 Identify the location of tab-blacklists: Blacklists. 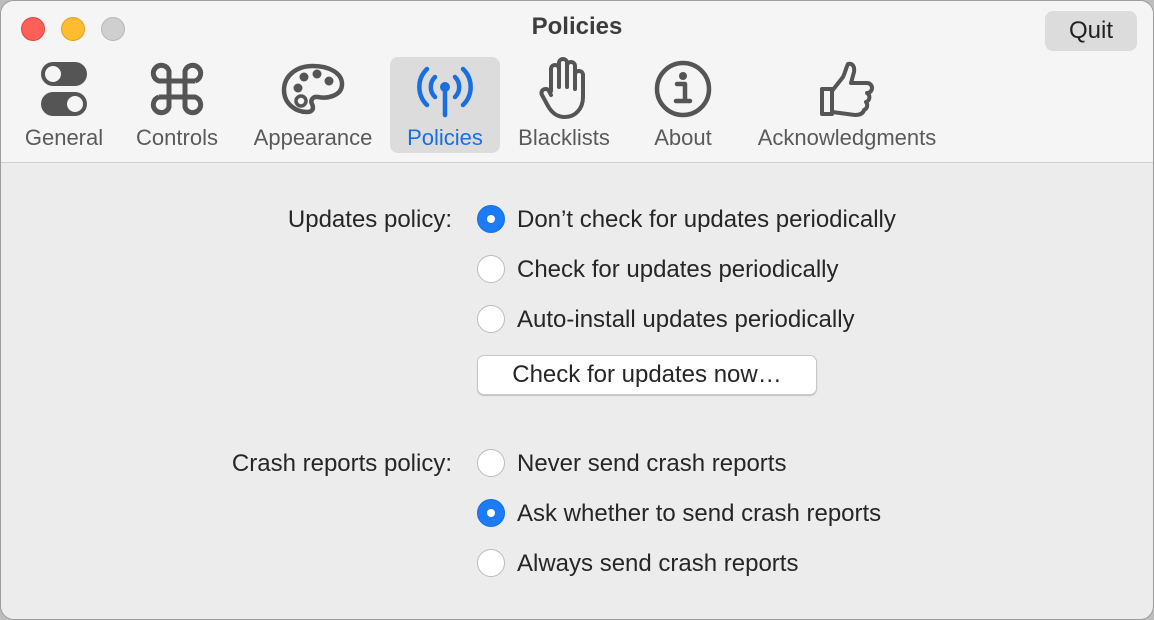
(564, 105).